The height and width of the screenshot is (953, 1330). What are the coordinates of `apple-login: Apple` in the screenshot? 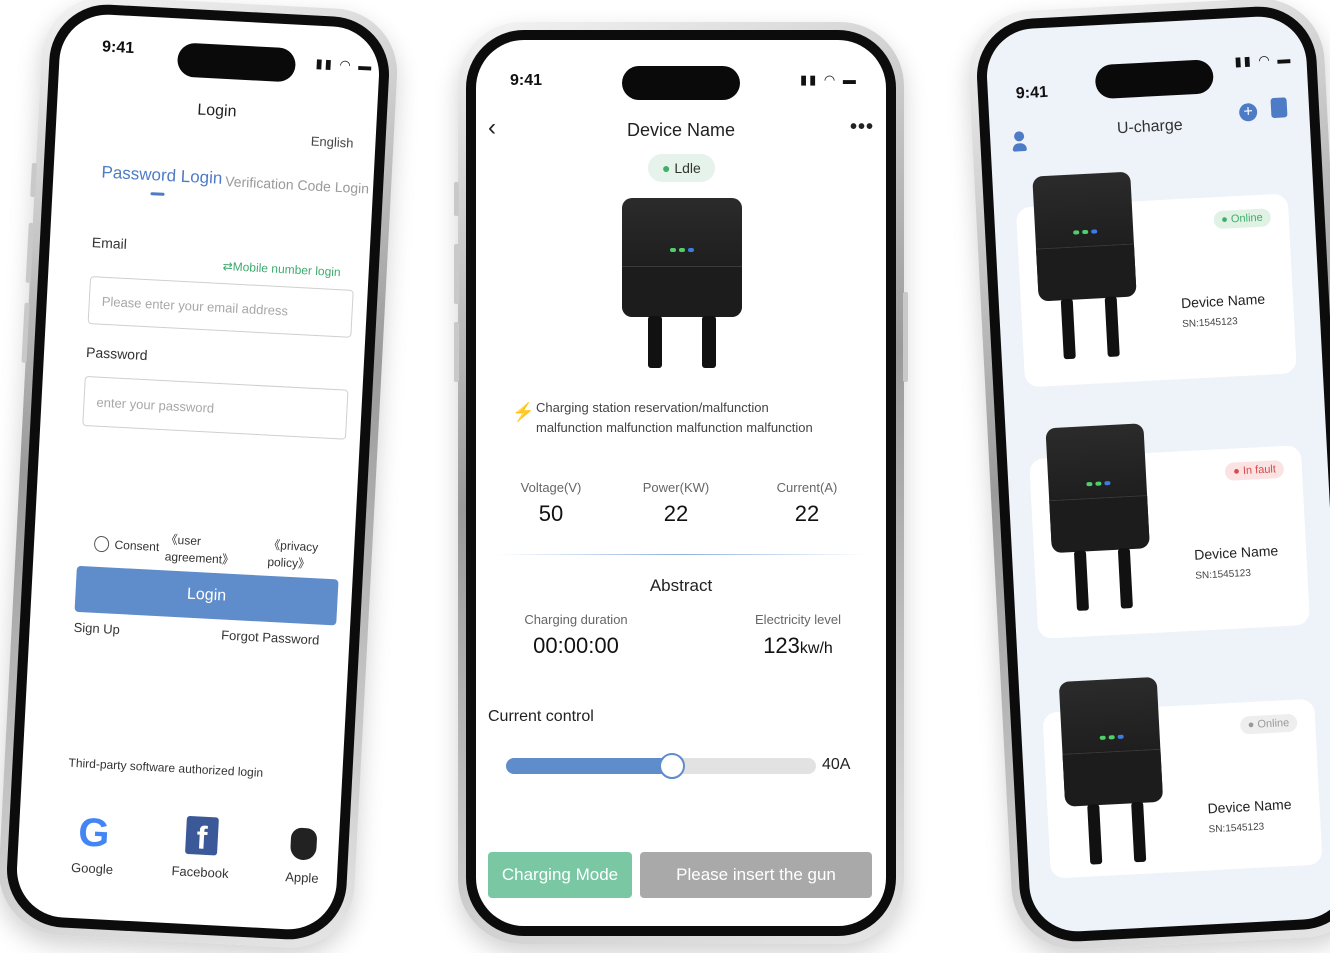 It's located at (303, 853).